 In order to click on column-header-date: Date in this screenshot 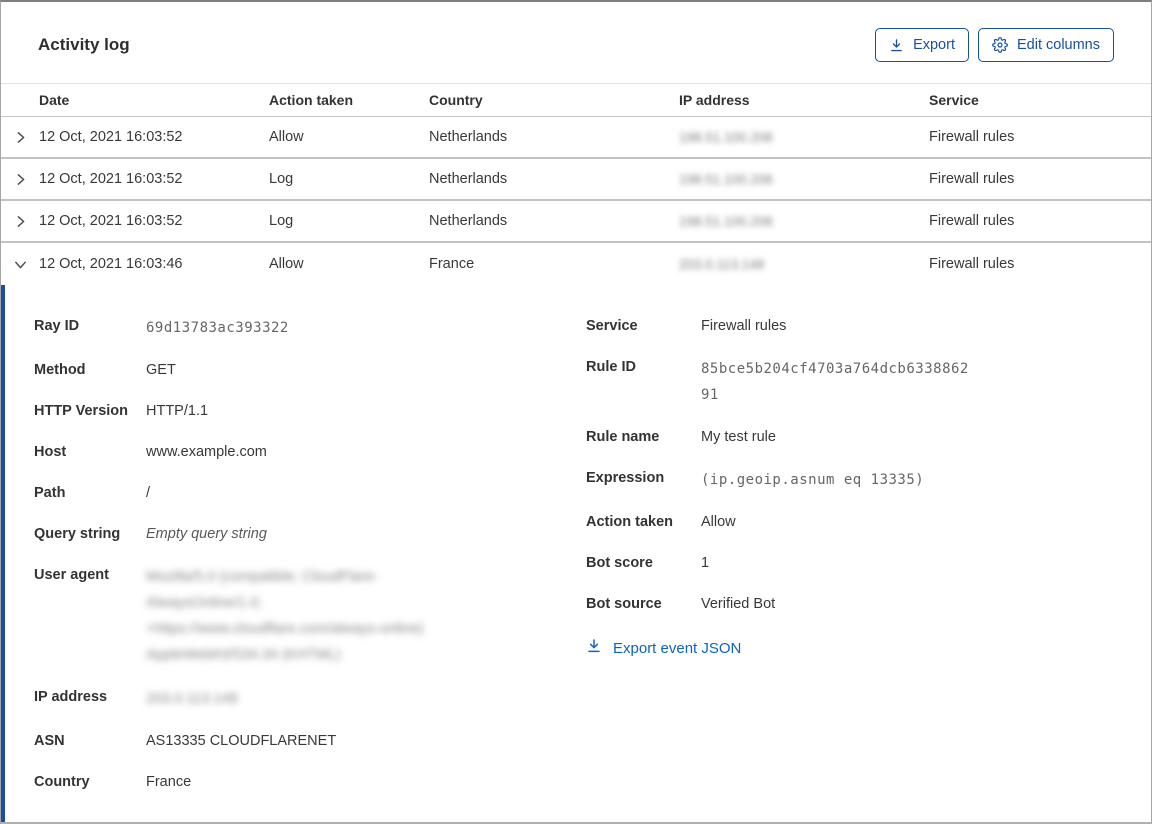, I will do `click(54, 100)`.